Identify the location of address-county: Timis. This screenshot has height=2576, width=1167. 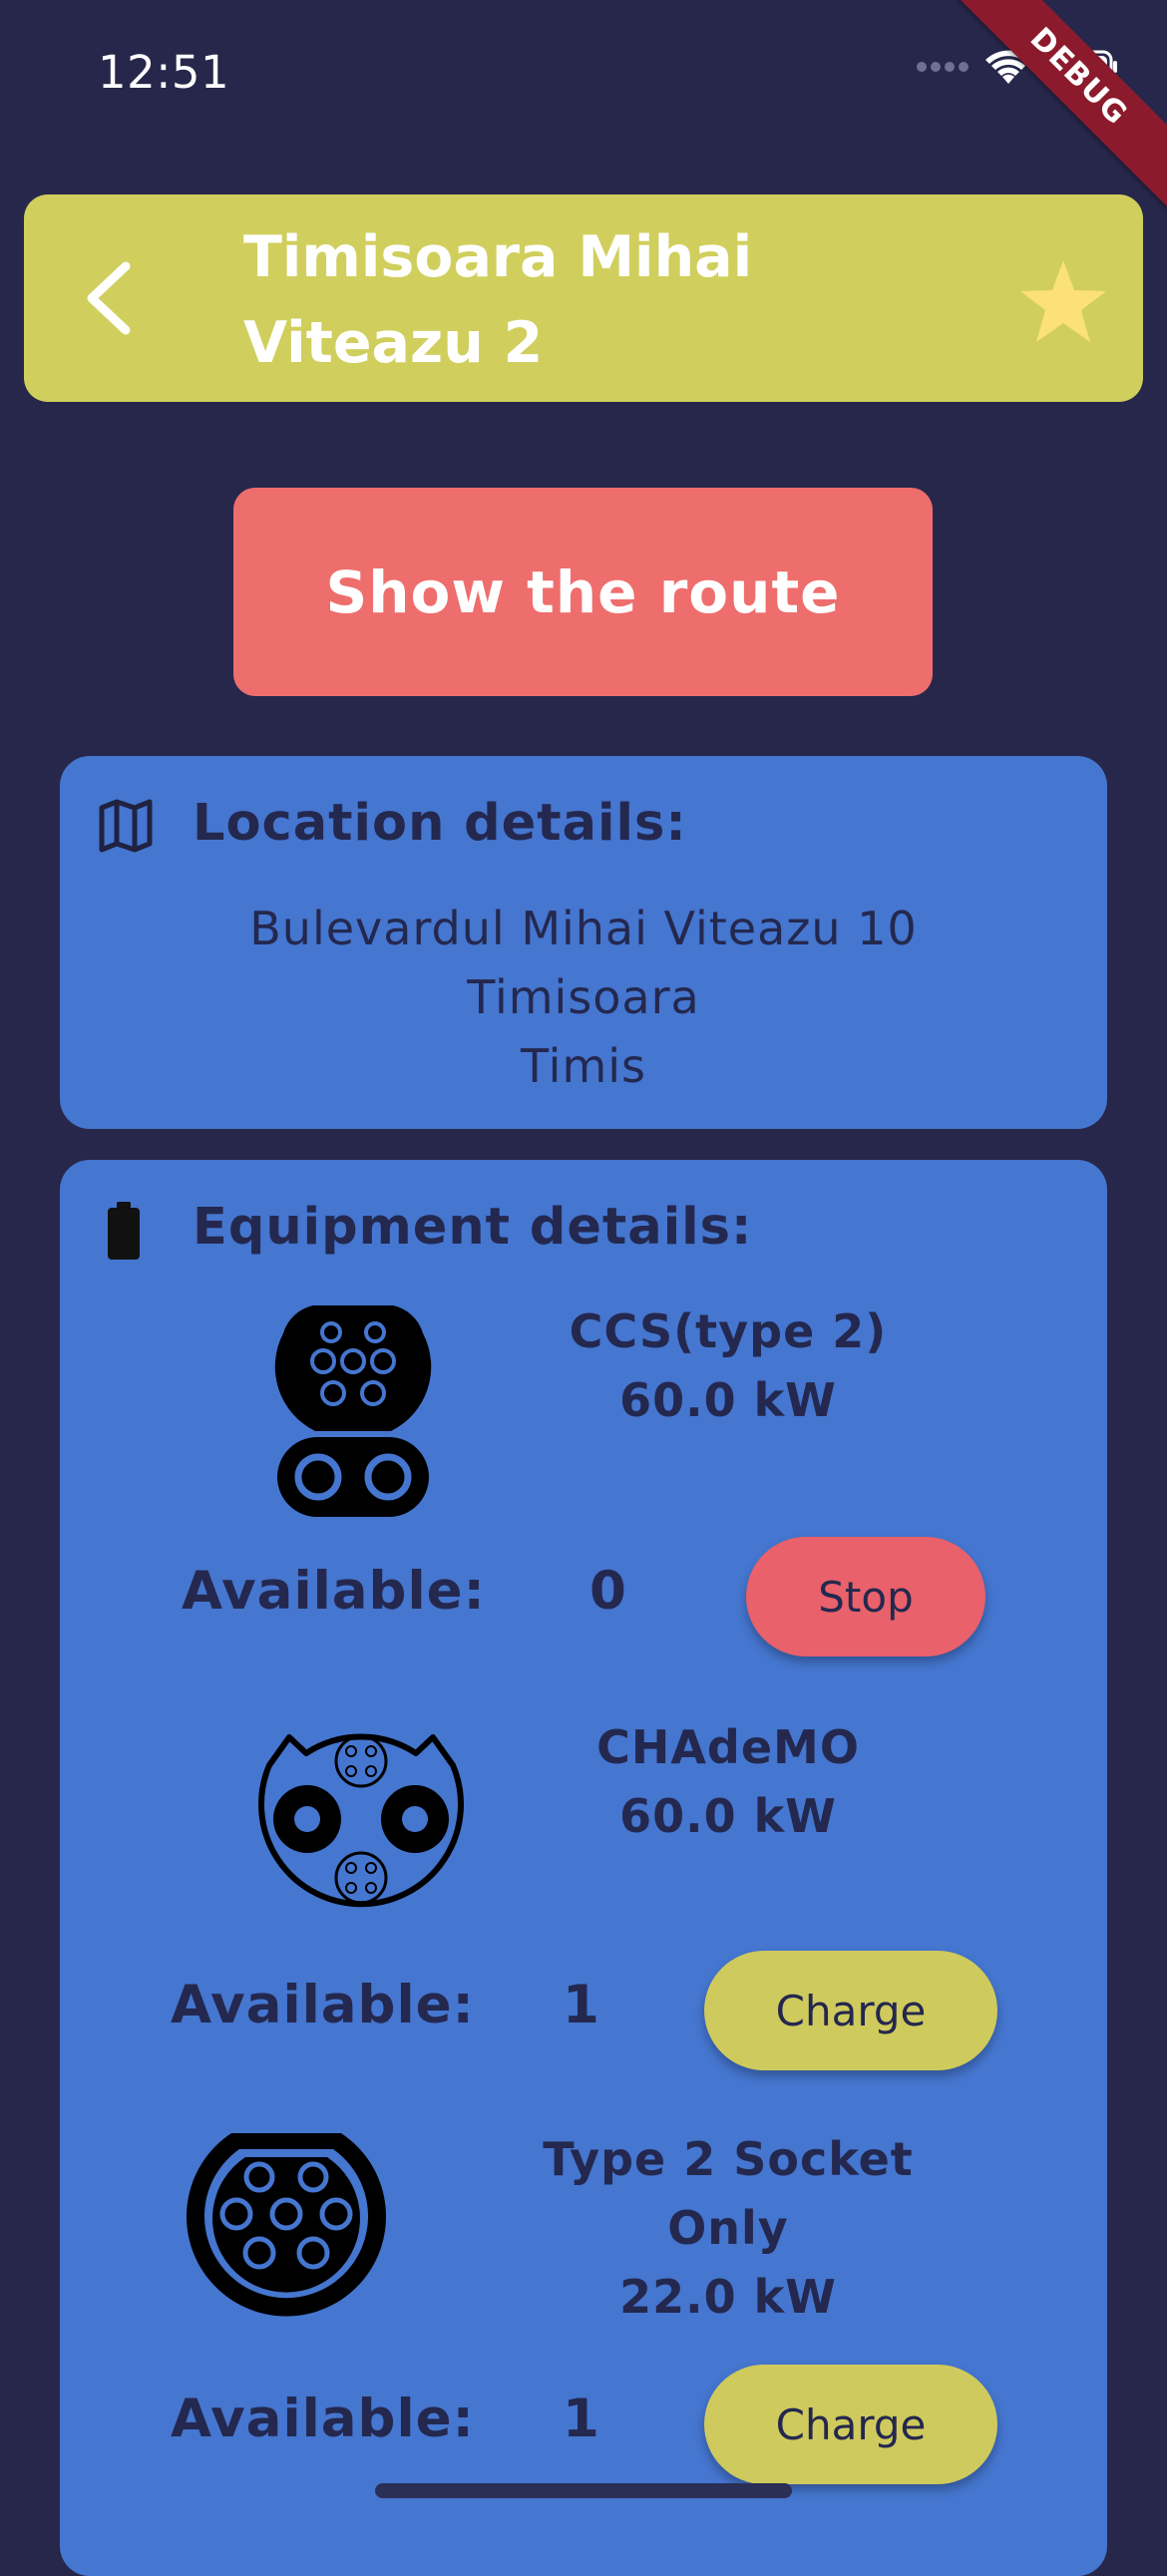
(583, 1066).